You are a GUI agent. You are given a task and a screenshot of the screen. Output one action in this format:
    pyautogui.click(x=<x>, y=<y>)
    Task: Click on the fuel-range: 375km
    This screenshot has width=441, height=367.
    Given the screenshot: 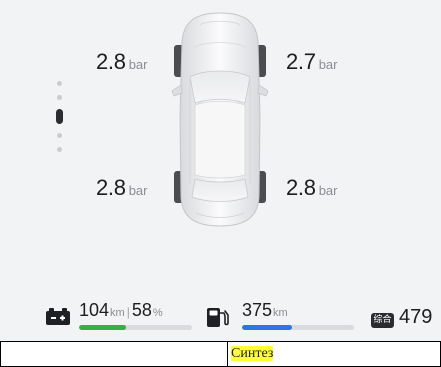 What is the action you would take?
    pyautogui.click(x=265, y=310)
    